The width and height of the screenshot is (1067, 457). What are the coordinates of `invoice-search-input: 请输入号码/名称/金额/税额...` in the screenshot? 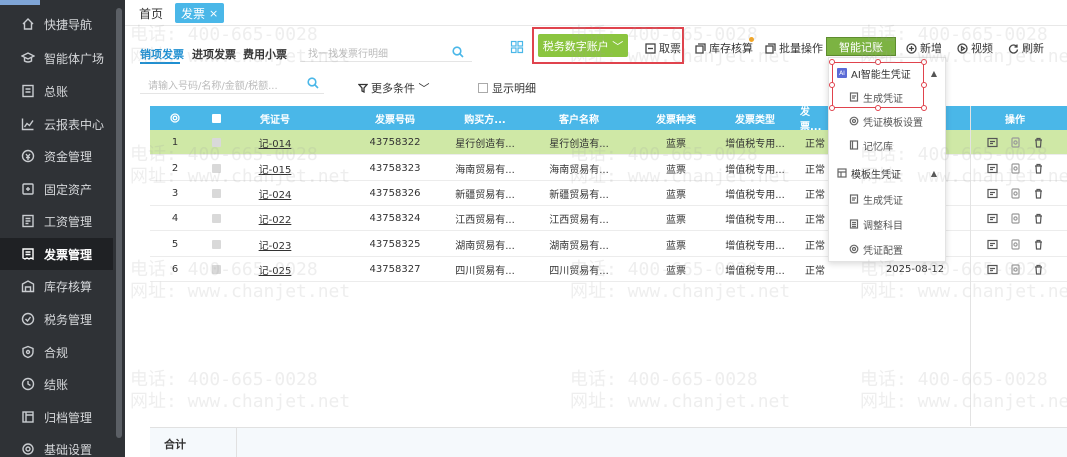 It's located at (232, 84).